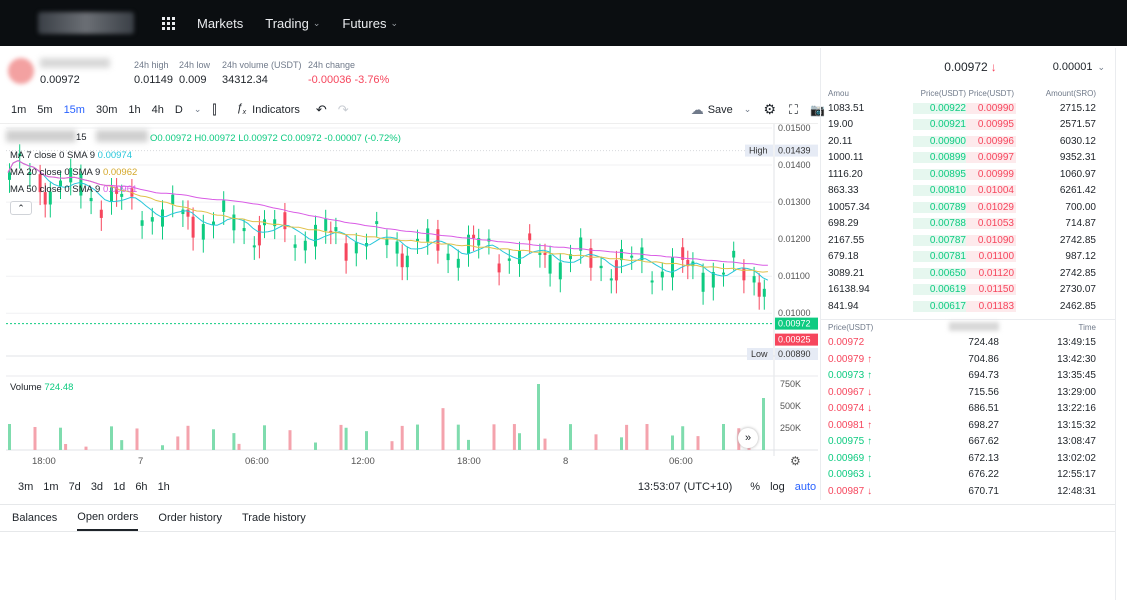 This screenshot has width=1127, height=600. I want to click on redo-icon: ↷, so click(343, 110).